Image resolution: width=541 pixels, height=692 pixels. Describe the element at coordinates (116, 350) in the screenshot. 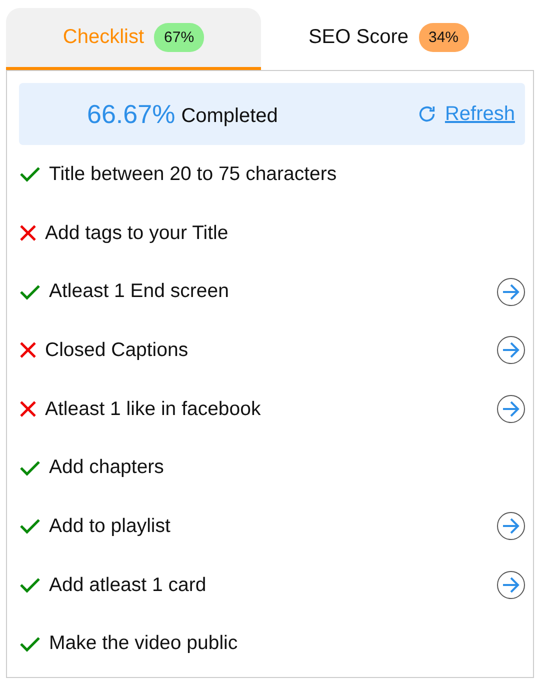

I see `checklist-item: Closed Captions` at that location.